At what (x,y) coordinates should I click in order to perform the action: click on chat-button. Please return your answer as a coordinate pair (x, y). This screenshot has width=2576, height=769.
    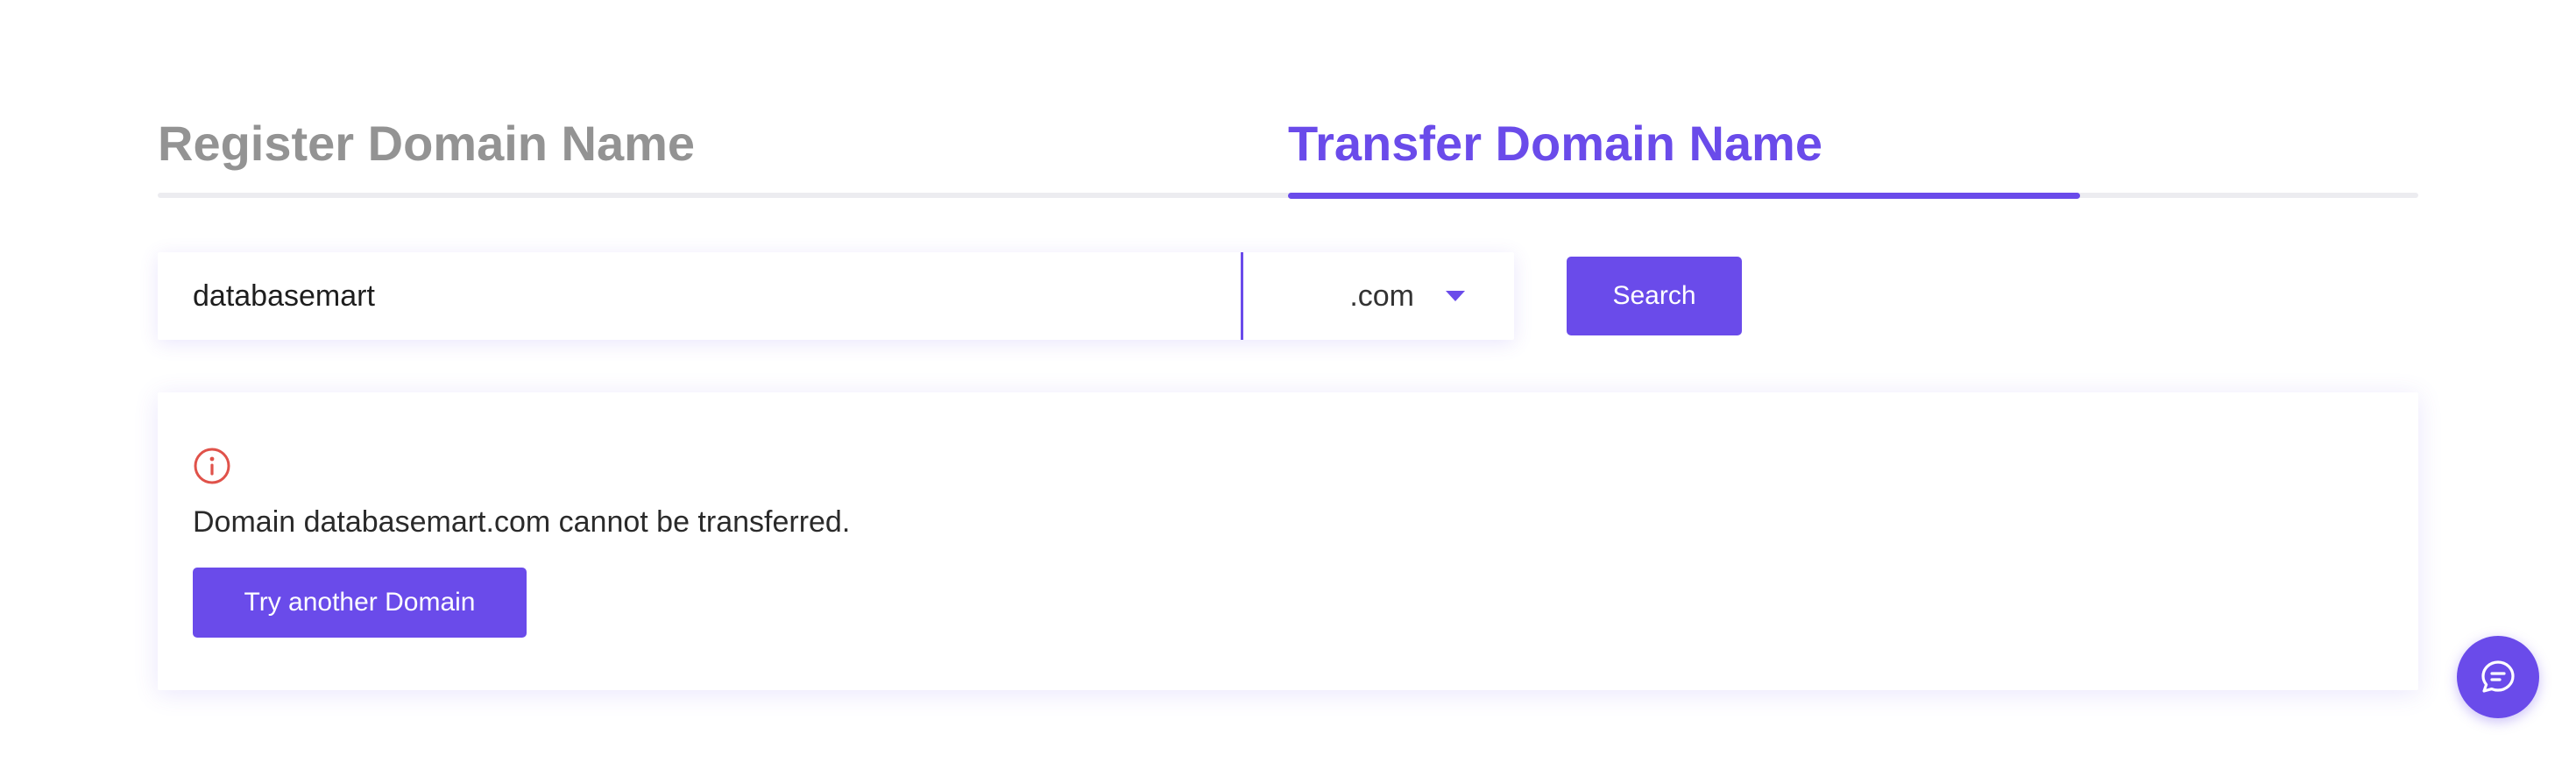
    Looking at the image, I should click on (2498, 677).